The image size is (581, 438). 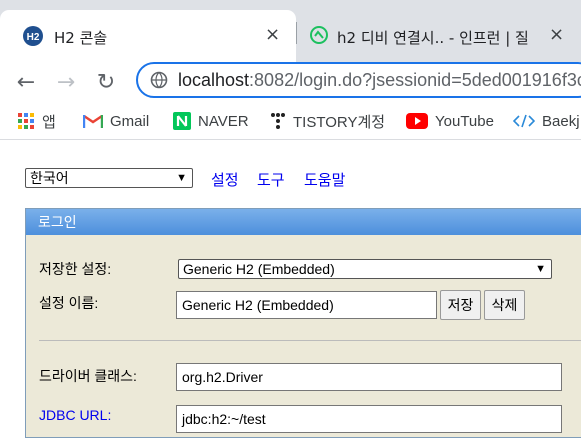 I want to click on setting-name-input: Generic H2 (Embedded), so click(x=306, y=305).